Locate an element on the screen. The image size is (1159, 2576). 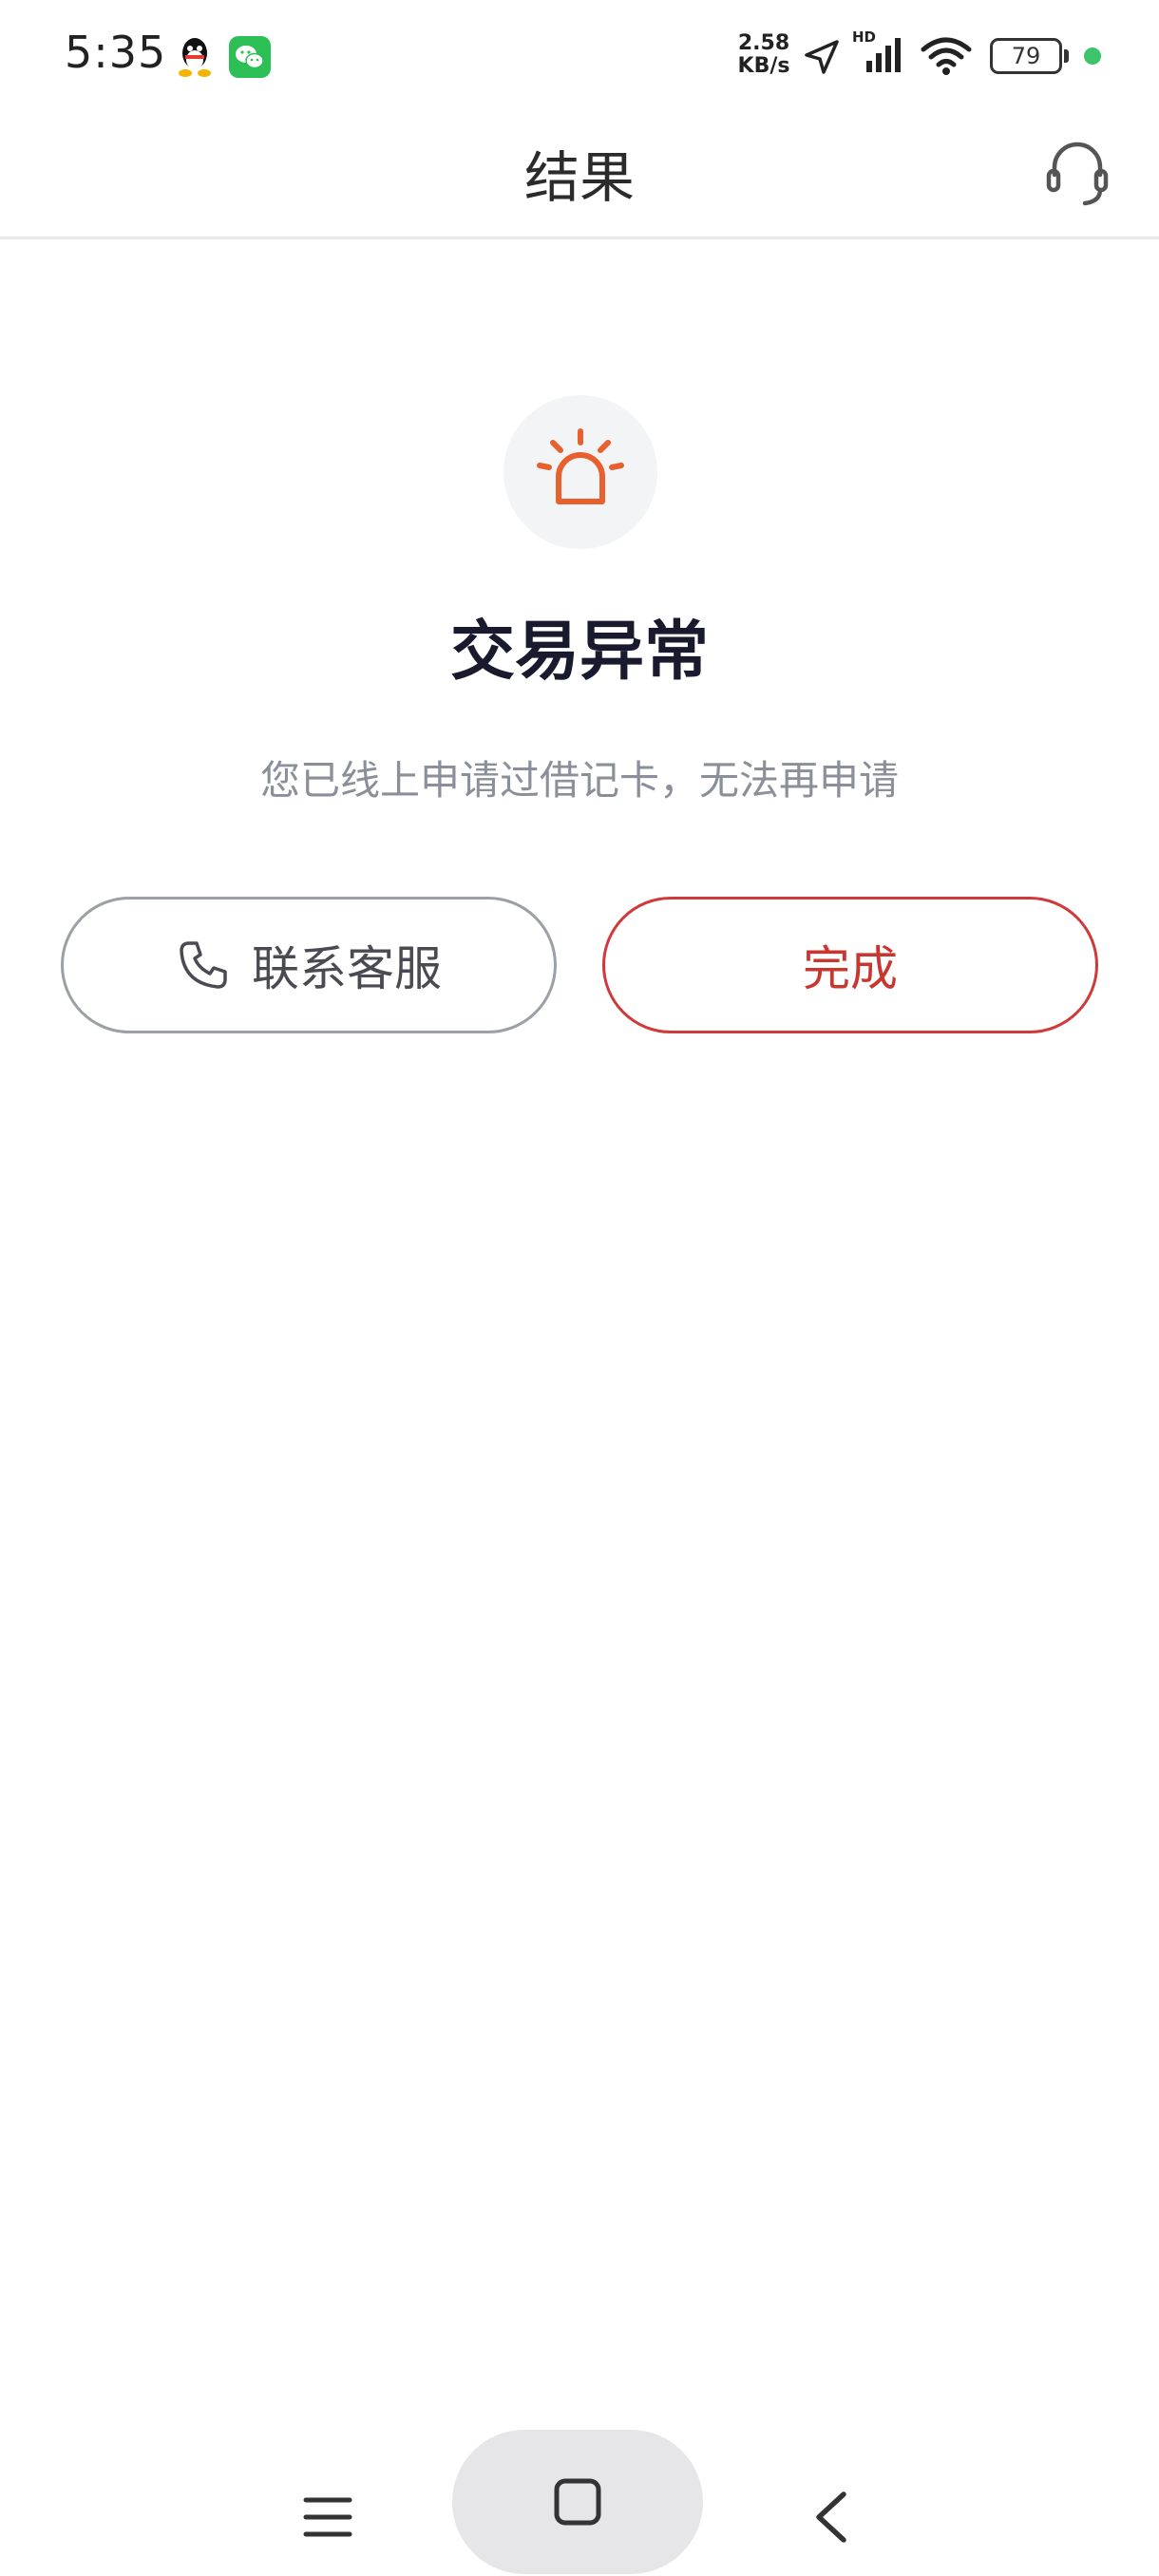
status-bar: 5:35 2.58 KB/s HD 79 is located at coordinates (579, 52).